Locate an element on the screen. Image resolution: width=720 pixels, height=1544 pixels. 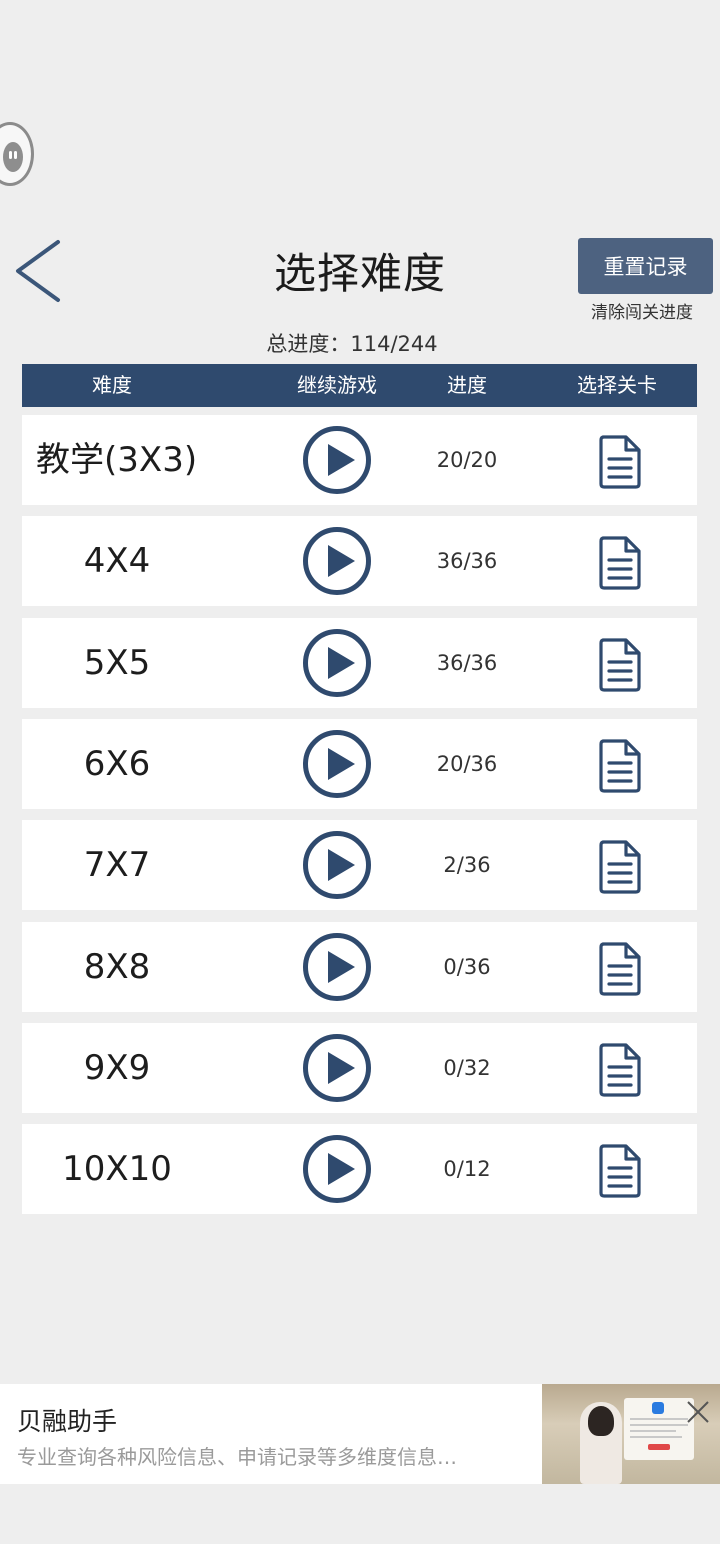
progress-value: 0/12 is located at coordinates (467, 1169).